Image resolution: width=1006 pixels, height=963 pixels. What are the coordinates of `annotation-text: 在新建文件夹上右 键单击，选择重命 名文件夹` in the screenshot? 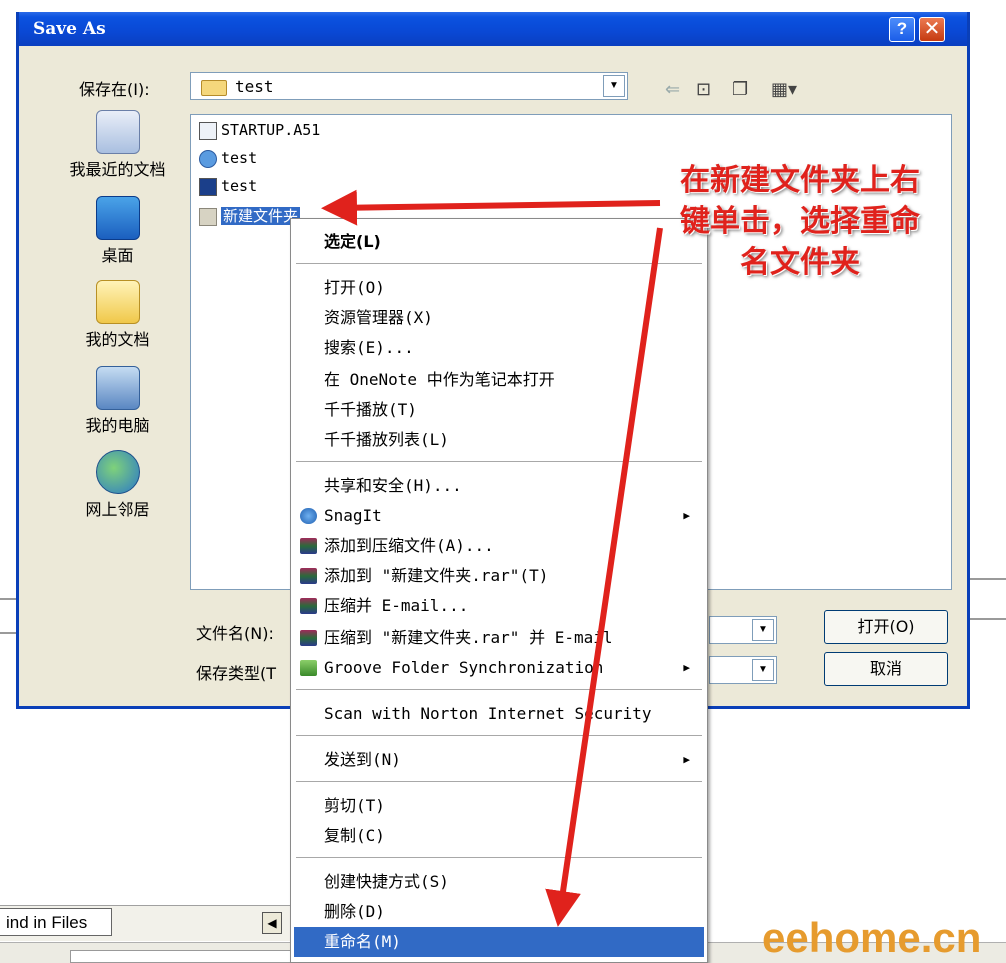 It's located at (800, 221).